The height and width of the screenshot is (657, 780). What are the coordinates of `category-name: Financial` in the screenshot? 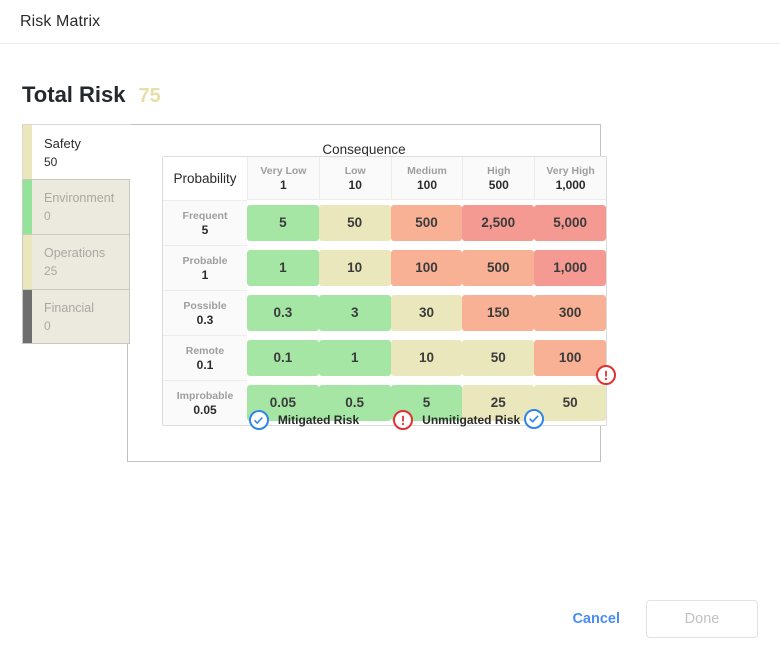 It's located at (69, 307).